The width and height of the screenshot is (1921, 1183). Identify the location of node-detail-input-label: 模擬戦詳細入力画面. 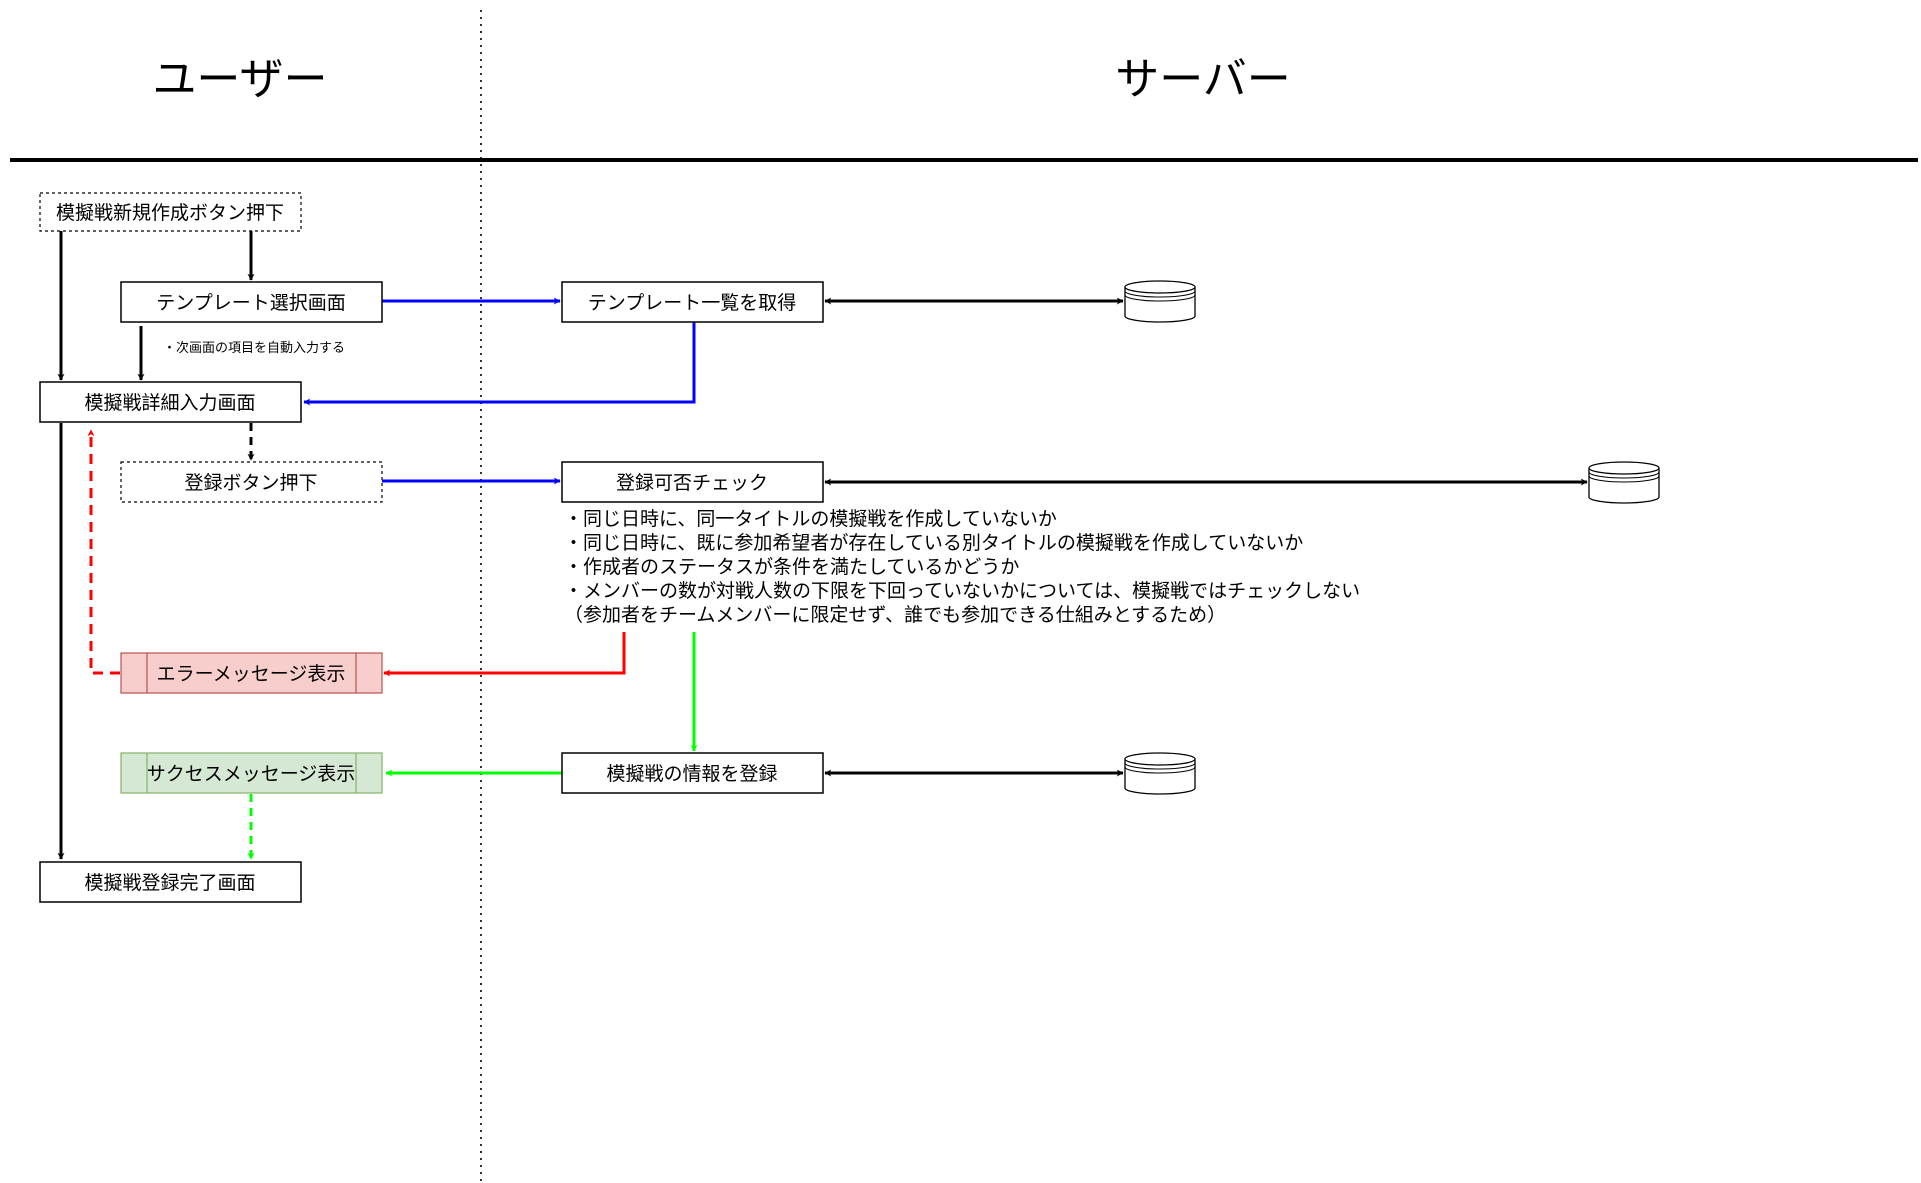
(169, 403).